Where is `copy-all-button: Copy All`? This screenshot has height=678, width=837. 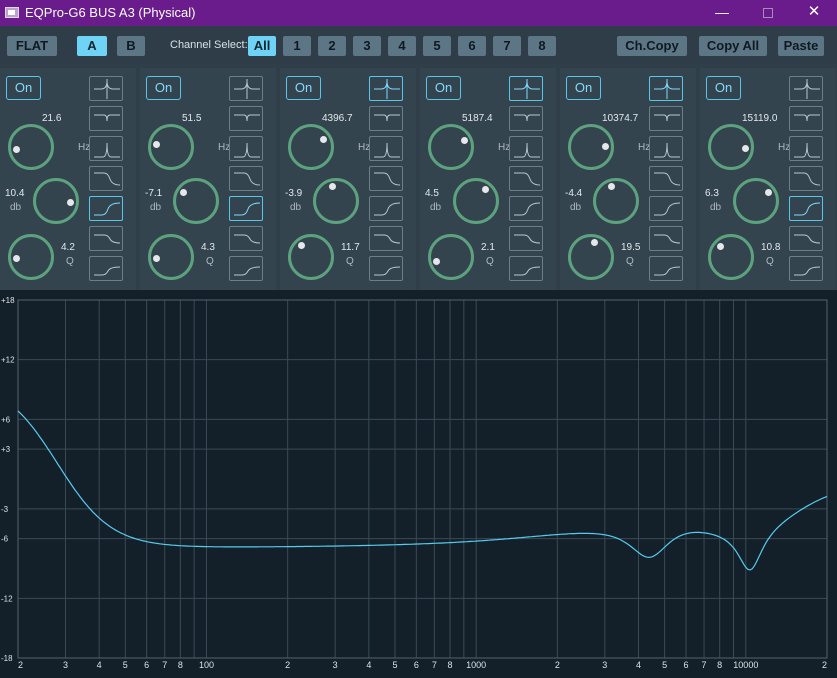 copy-all-button: Copy All is located at coordinates (733, 46).